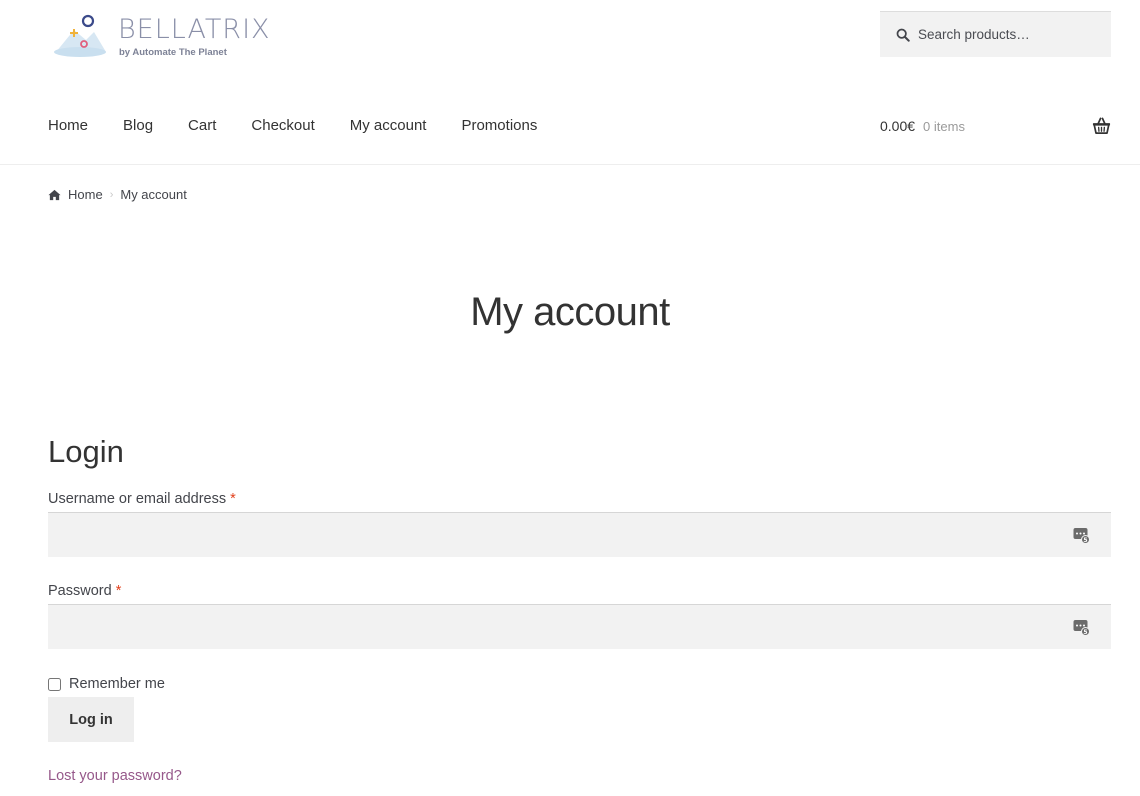 The width and height of the screenshot is (1140, 796). What do you see at coordinates (1101, 125) in the screenshot?
I see `basket-icon` at bounding box center [1101, 125].